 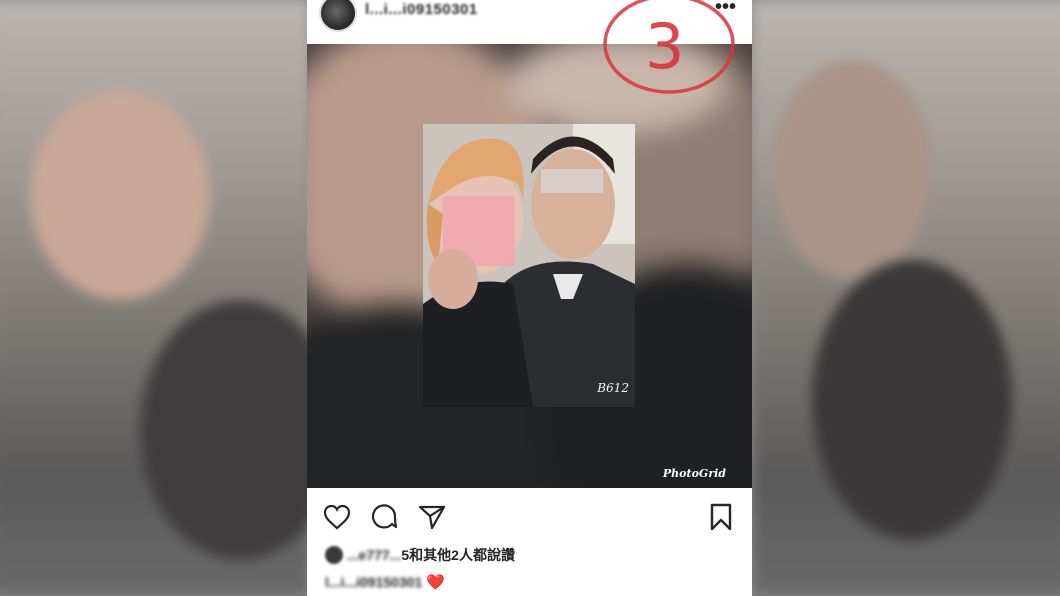 What do you see at coordinates (458, 555) in the screenshot?
I see `likes-text: 5和其他2人都說讚` at bounding box center [458, 555].